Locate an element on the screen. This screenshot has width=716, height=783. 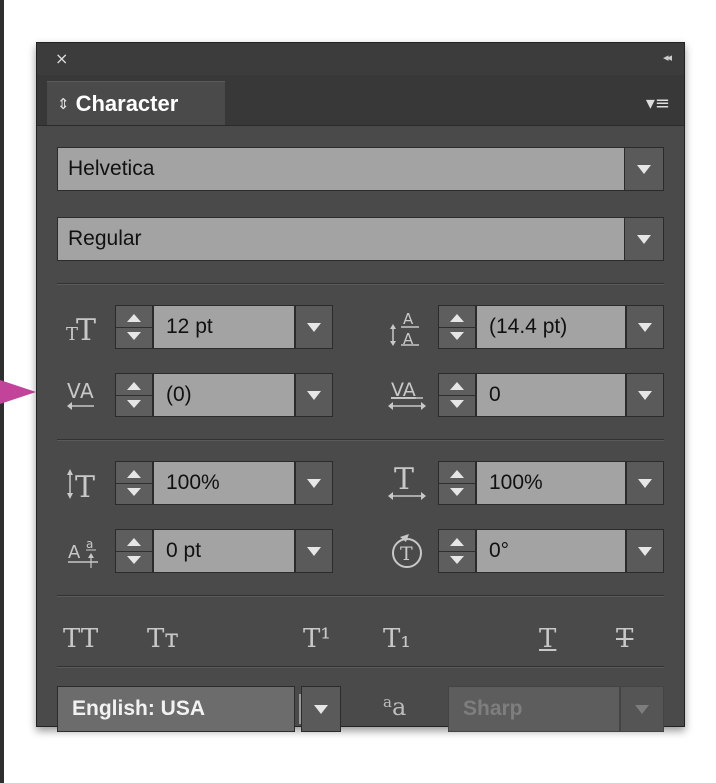
antialias-dropdown-button is located at coordinates (642, 709).